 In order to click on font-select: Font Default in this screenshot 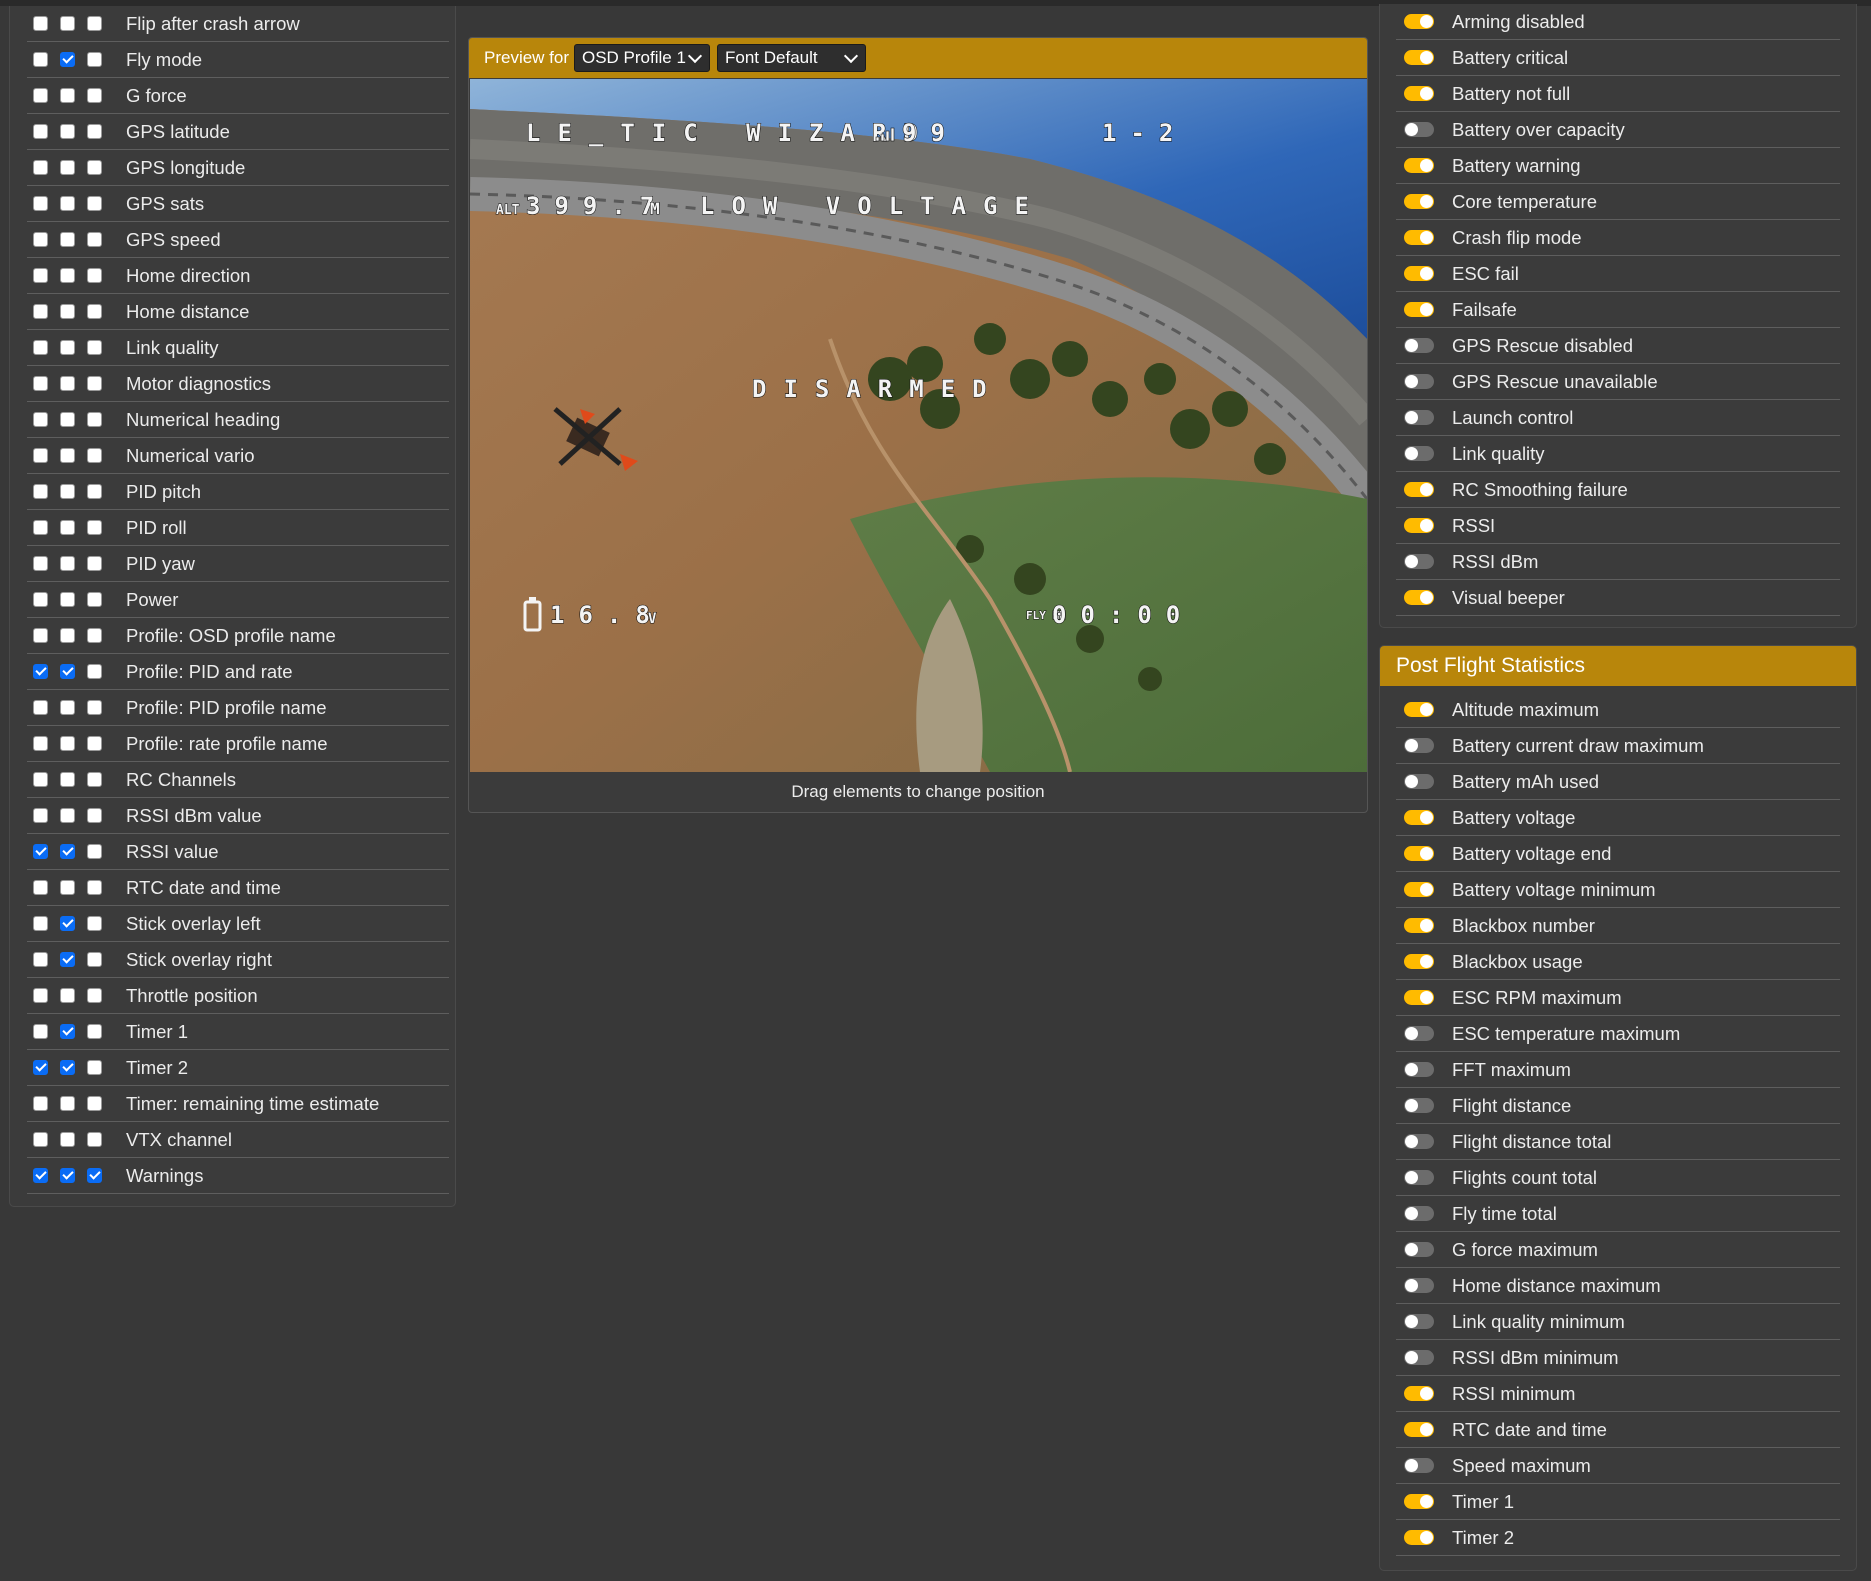, I will do `click(791, 58)`.